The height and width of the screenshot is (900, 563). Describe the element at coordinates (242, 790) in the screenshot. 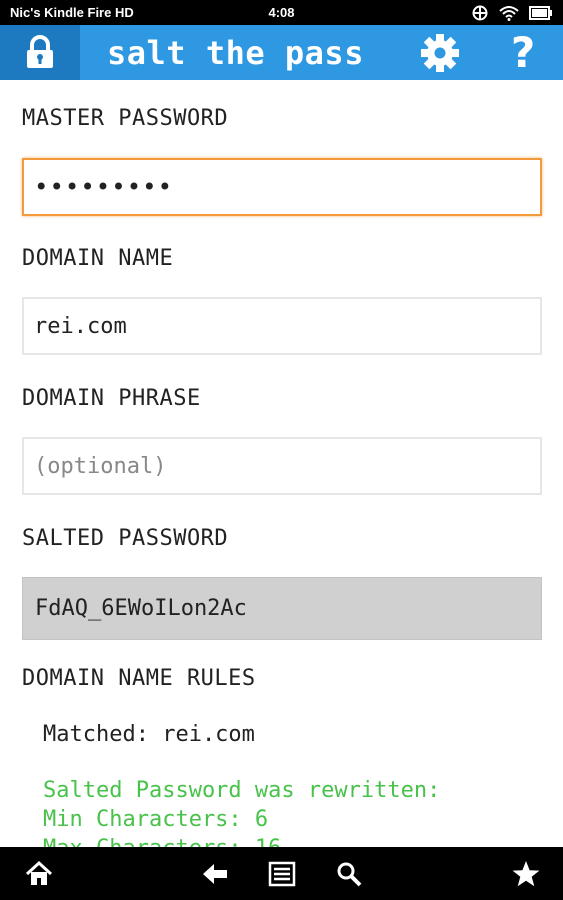

I see `rewrite-note: Salted Password was rewritten:` at that location.